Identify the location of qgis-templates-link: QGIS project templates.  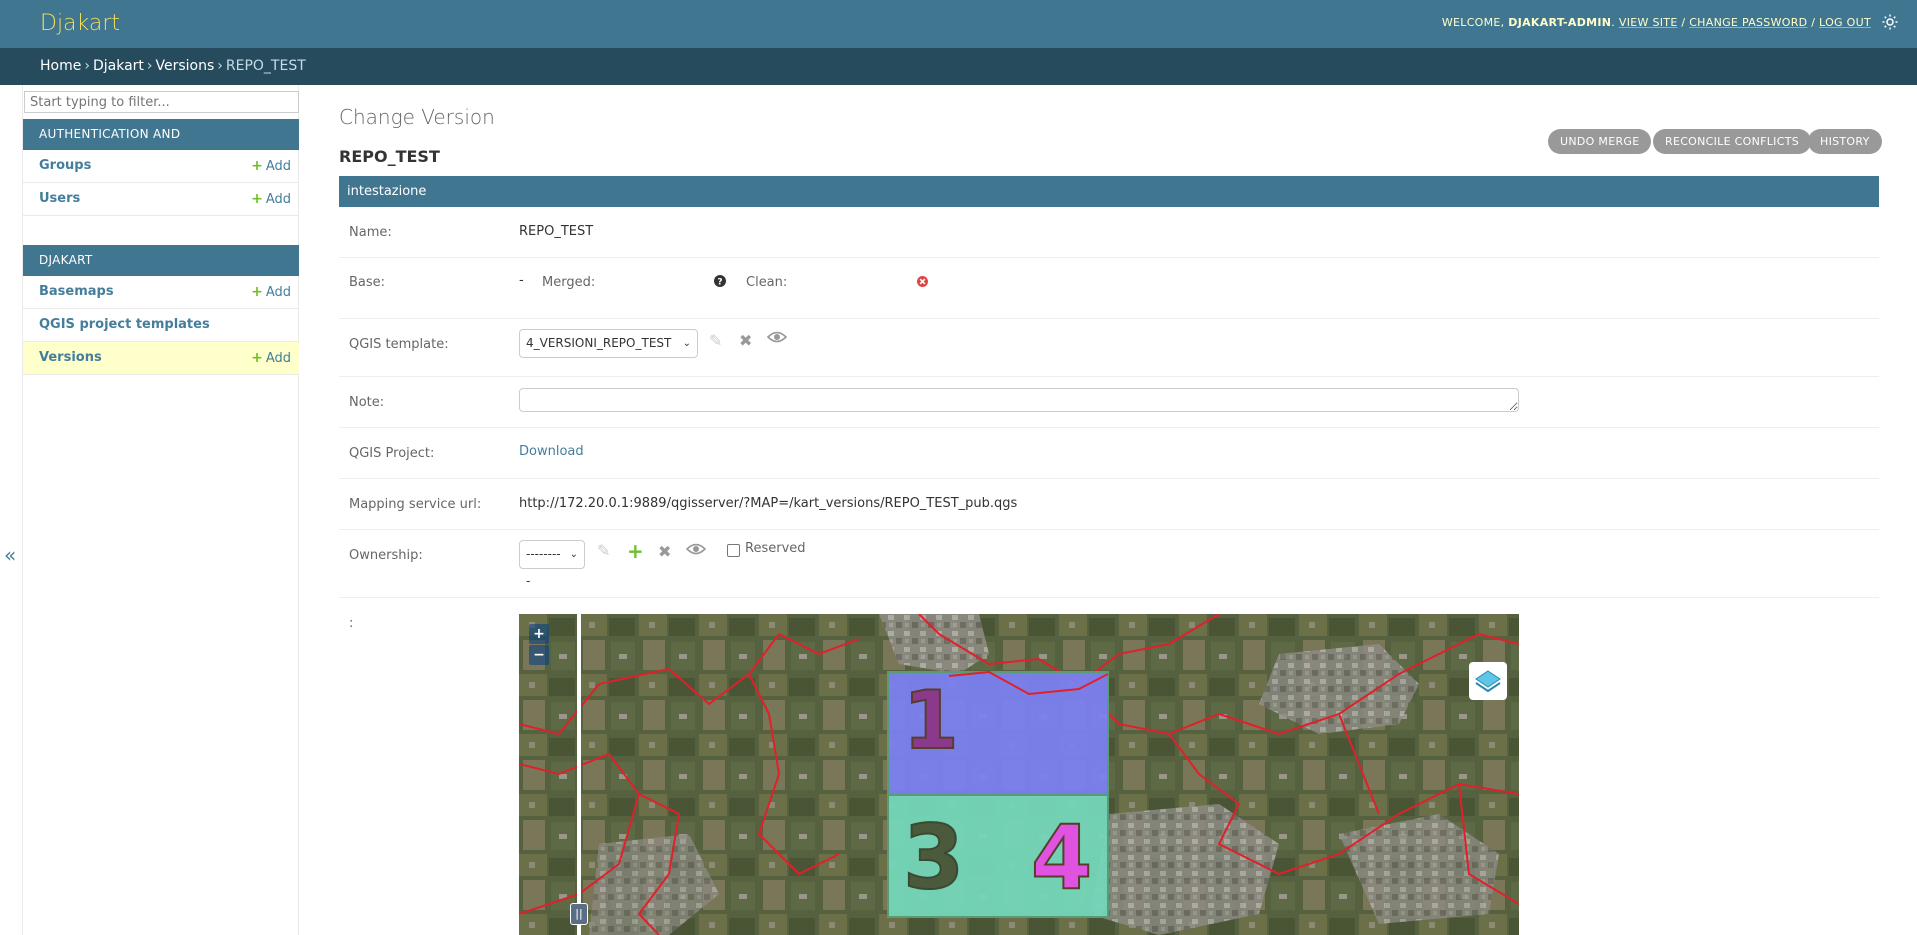
(124, 324).